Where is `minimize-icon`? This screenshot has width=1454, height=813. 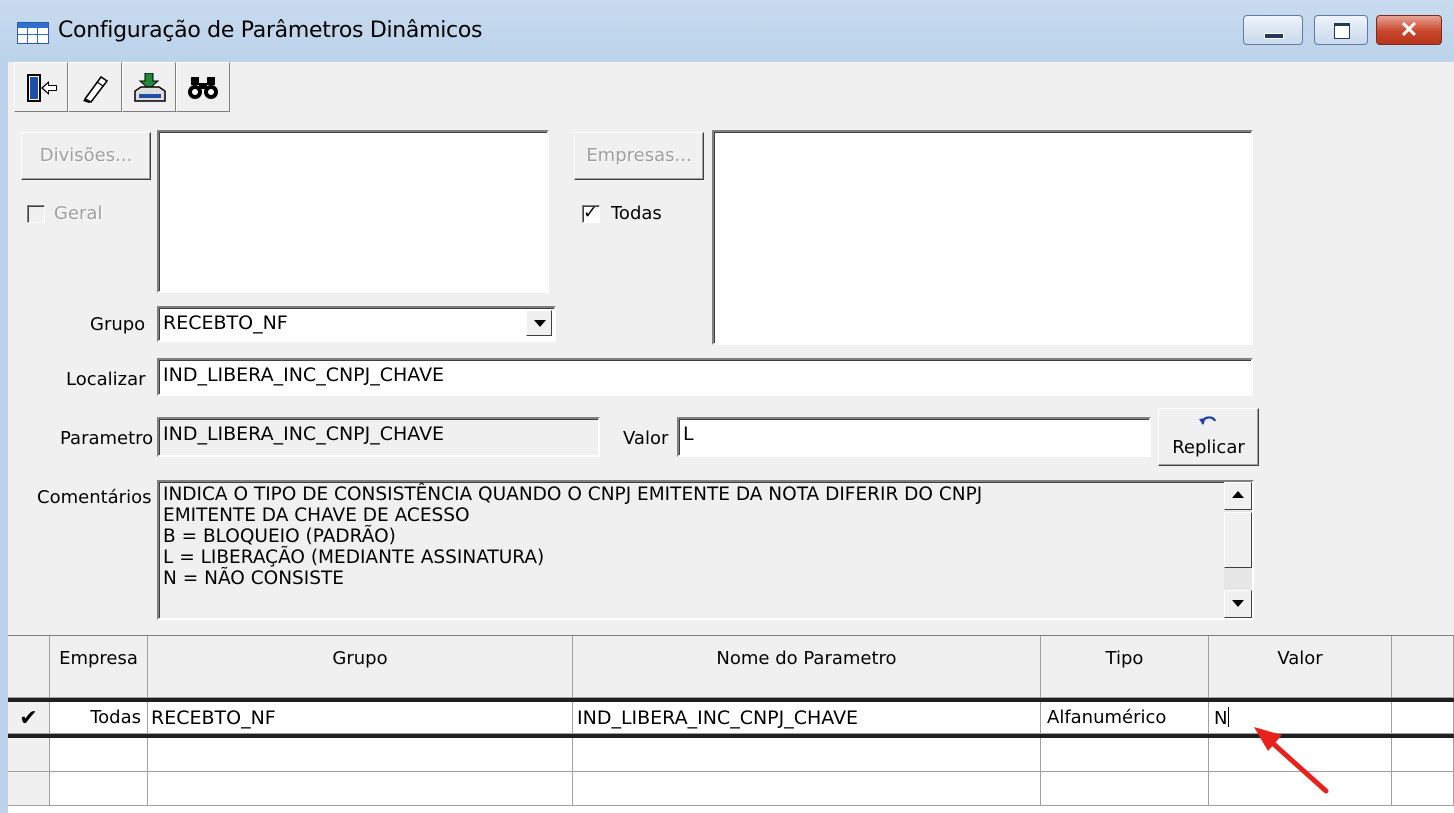
minimize-icon is located at coordinates (1274, 36).